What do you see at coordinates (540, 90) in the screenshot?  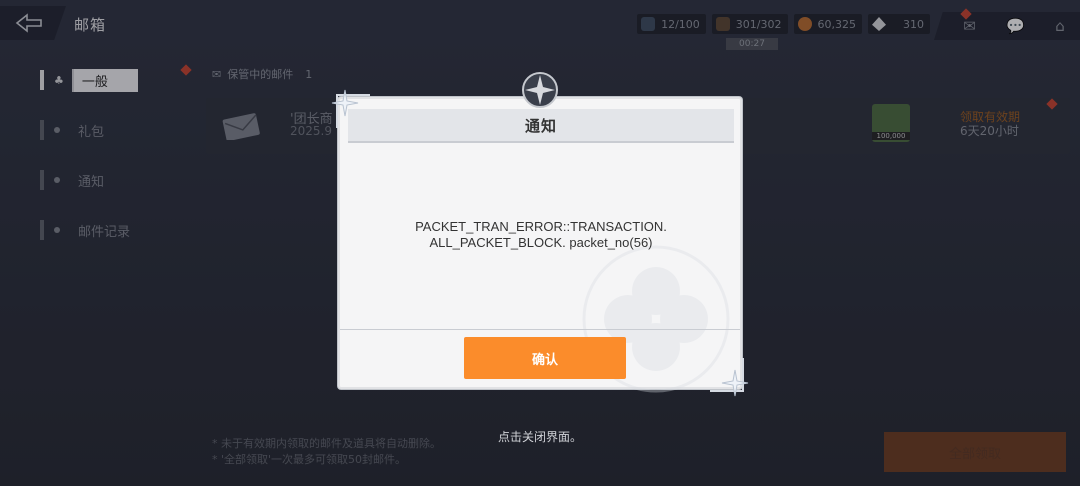 I see `compass-emblem-icon` at bounding box center [540, 90].